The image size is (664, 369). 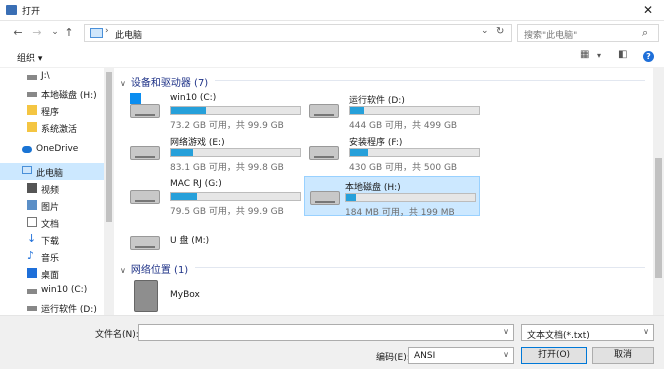 What do you see at coordinates (373, 188) in the screenshot?
I see `drive-name: 本地磁盘 (H:)` at bounding box center [373, 188].